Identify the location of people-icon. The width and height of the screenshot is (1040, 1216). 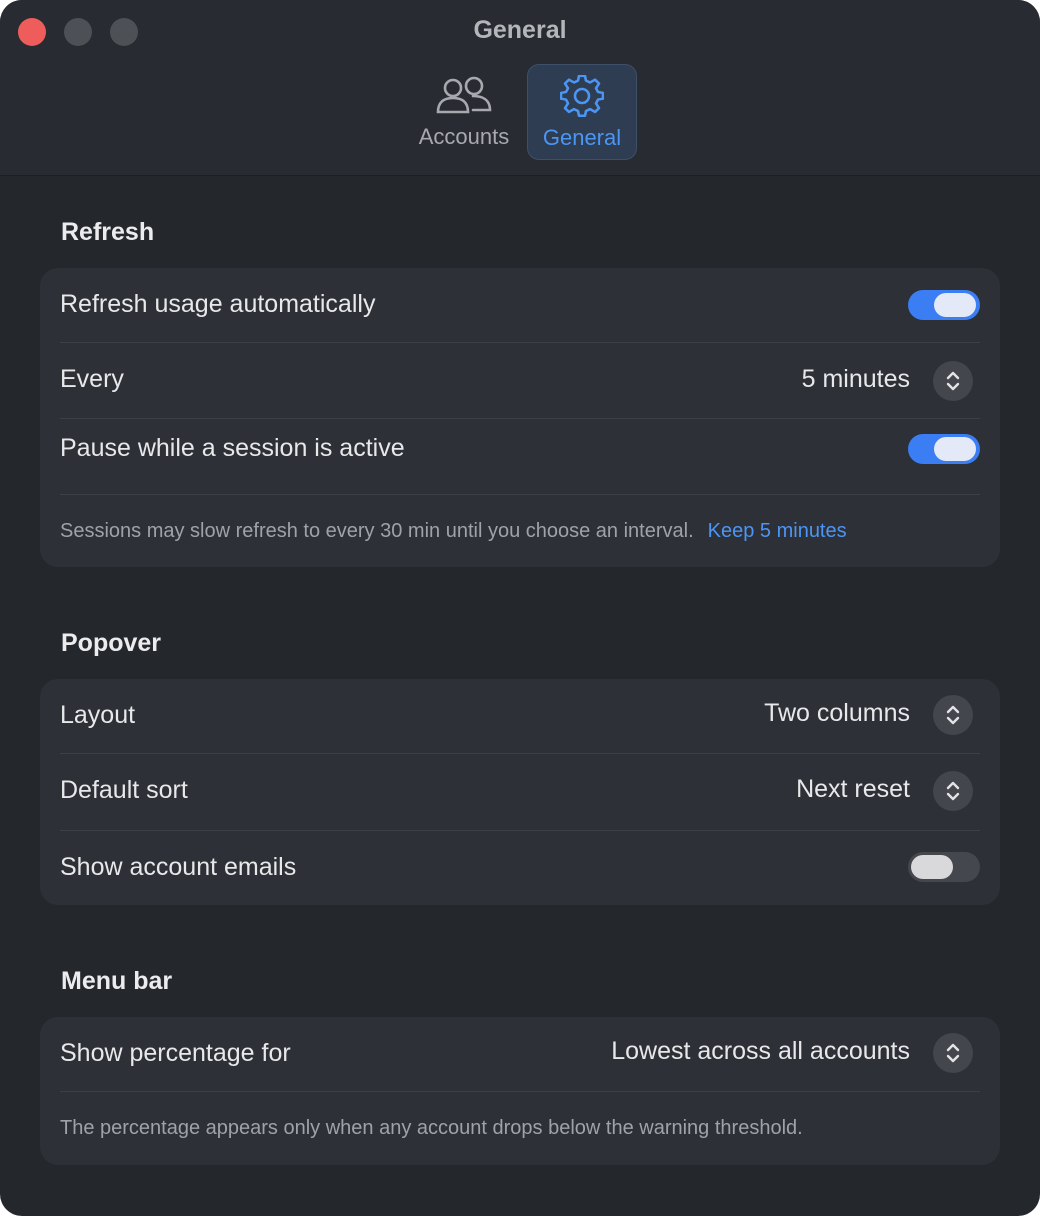
(464, 98).